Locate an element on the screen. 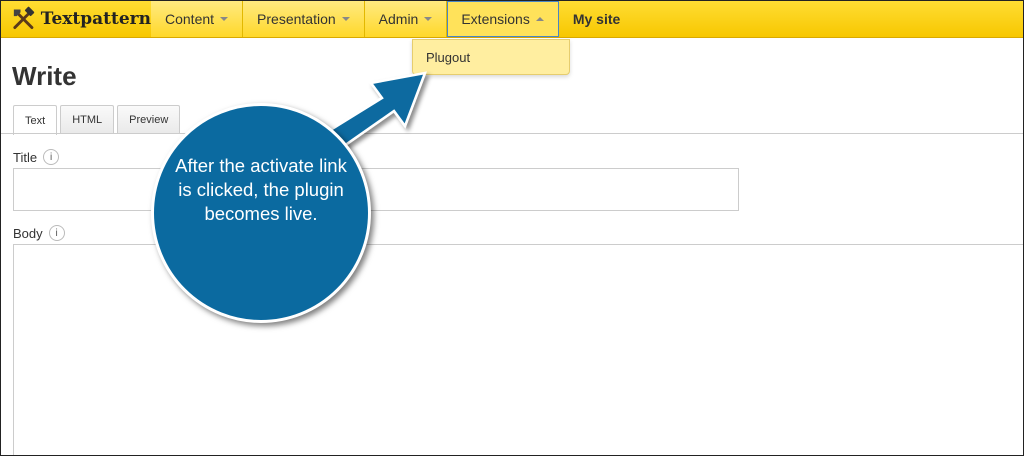 This screenshot has height=456, width=1024. nav-extensions: Extensions is located at coordinates (503, 19).